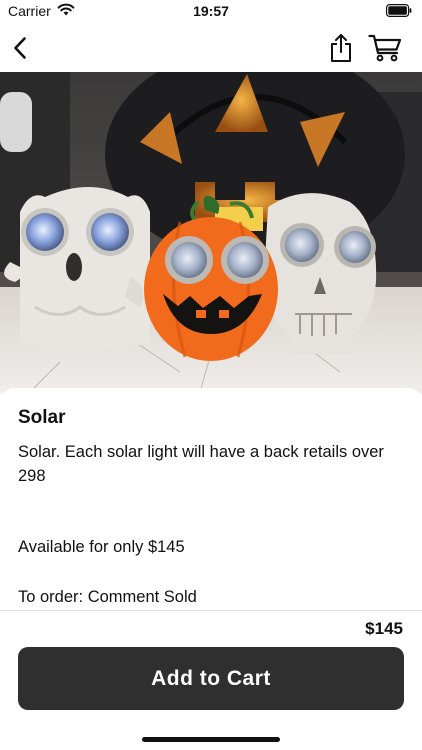 This screenshot has height=750, width=422. I want to click on chevron-left-icon, so click(20, 48).